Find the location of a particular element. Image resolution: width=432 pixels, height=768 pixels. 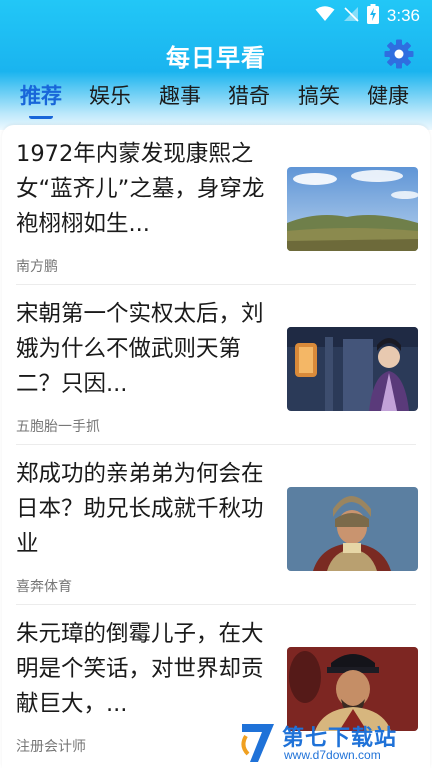

status-bar: 3:36 is located at coordinates (216, 16).